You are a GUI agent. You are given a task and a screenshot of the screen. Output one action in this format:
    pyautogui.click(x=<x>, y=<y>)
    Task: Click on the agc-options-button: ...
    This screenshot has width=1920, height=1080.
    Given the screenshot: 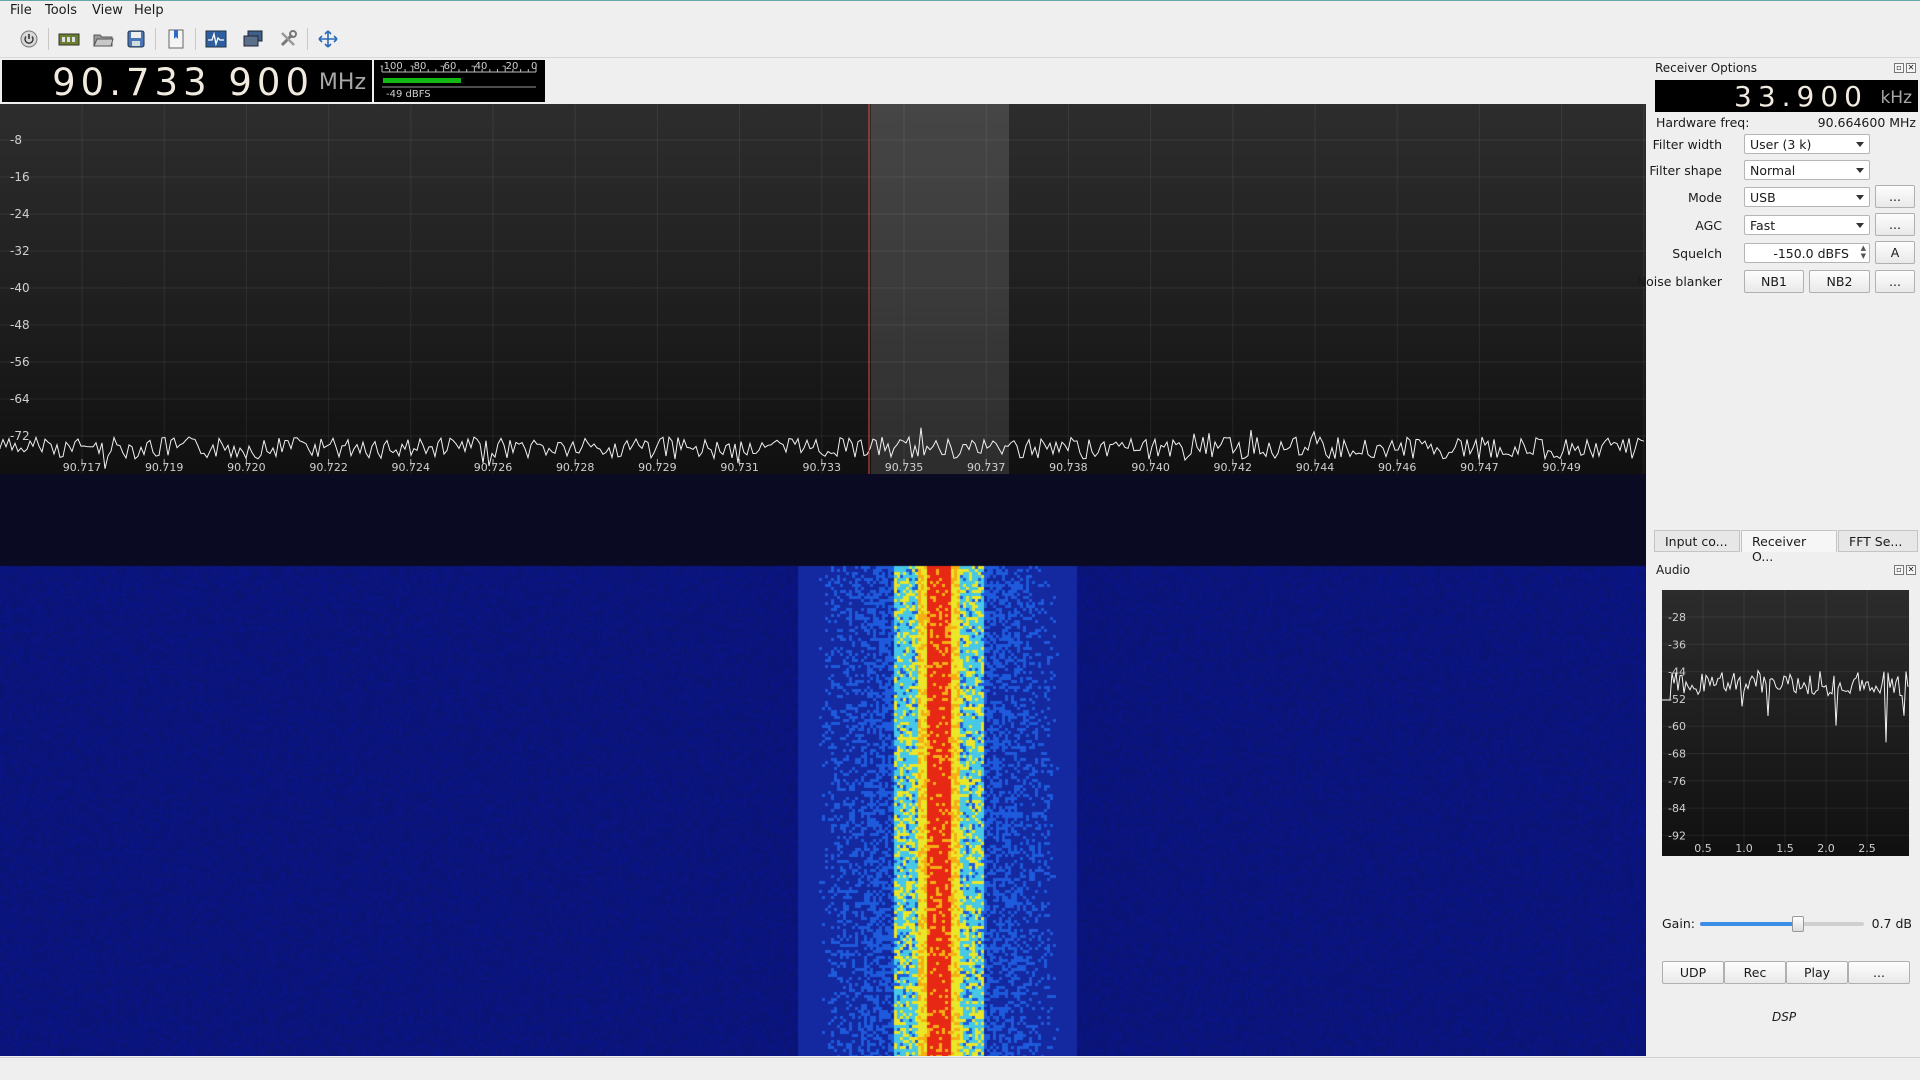 What is the action you would take?
    pyautogui.click(x=1895, y=224)
    